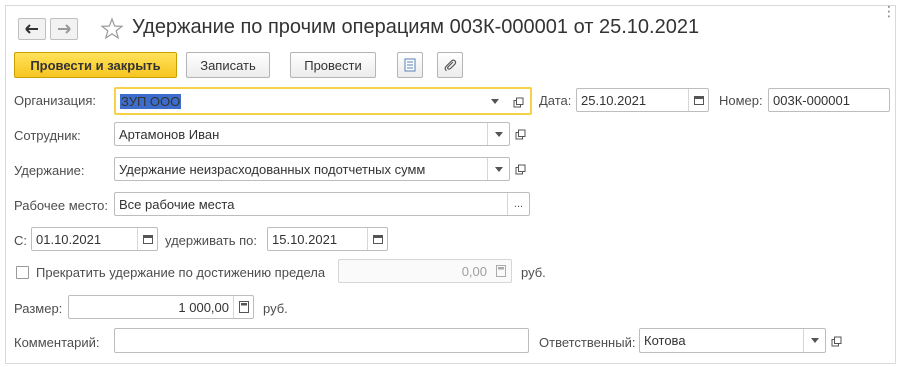 The image size is (900, 367). I want to click on organization-field: ЗУП ООО, so click(323, 101).